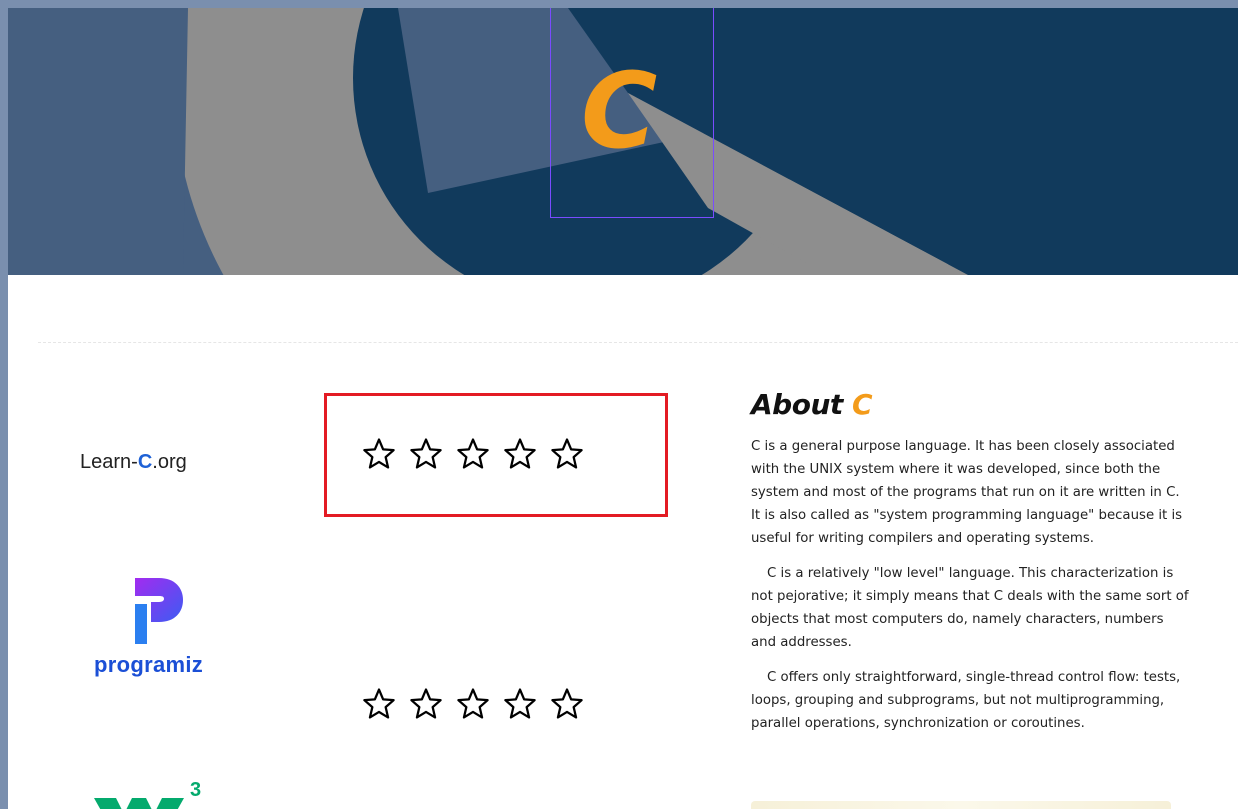 This screenshot has height=809, width=1238. Describe the element at coordinates (961, 805) in the screenshot. I see `about-next-line-faded` at that location.